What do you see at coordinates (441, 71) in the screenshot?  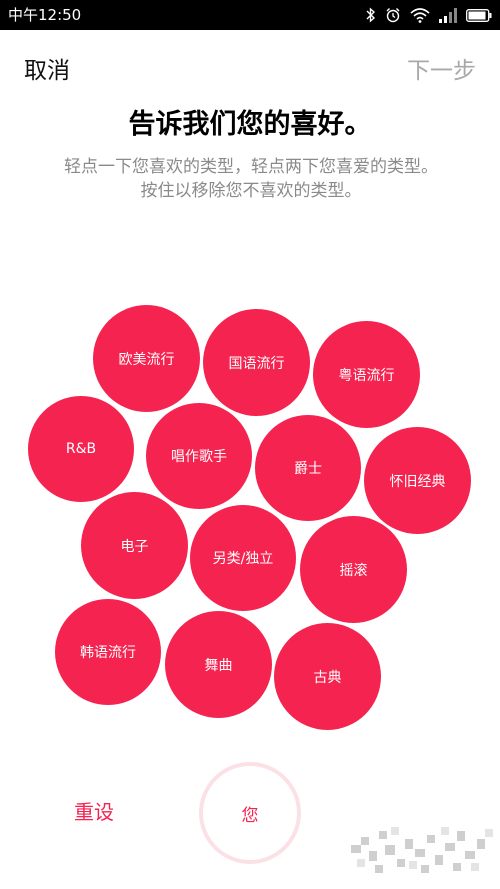 I see `next-button: 下一步` at bounding box center [441, 71].